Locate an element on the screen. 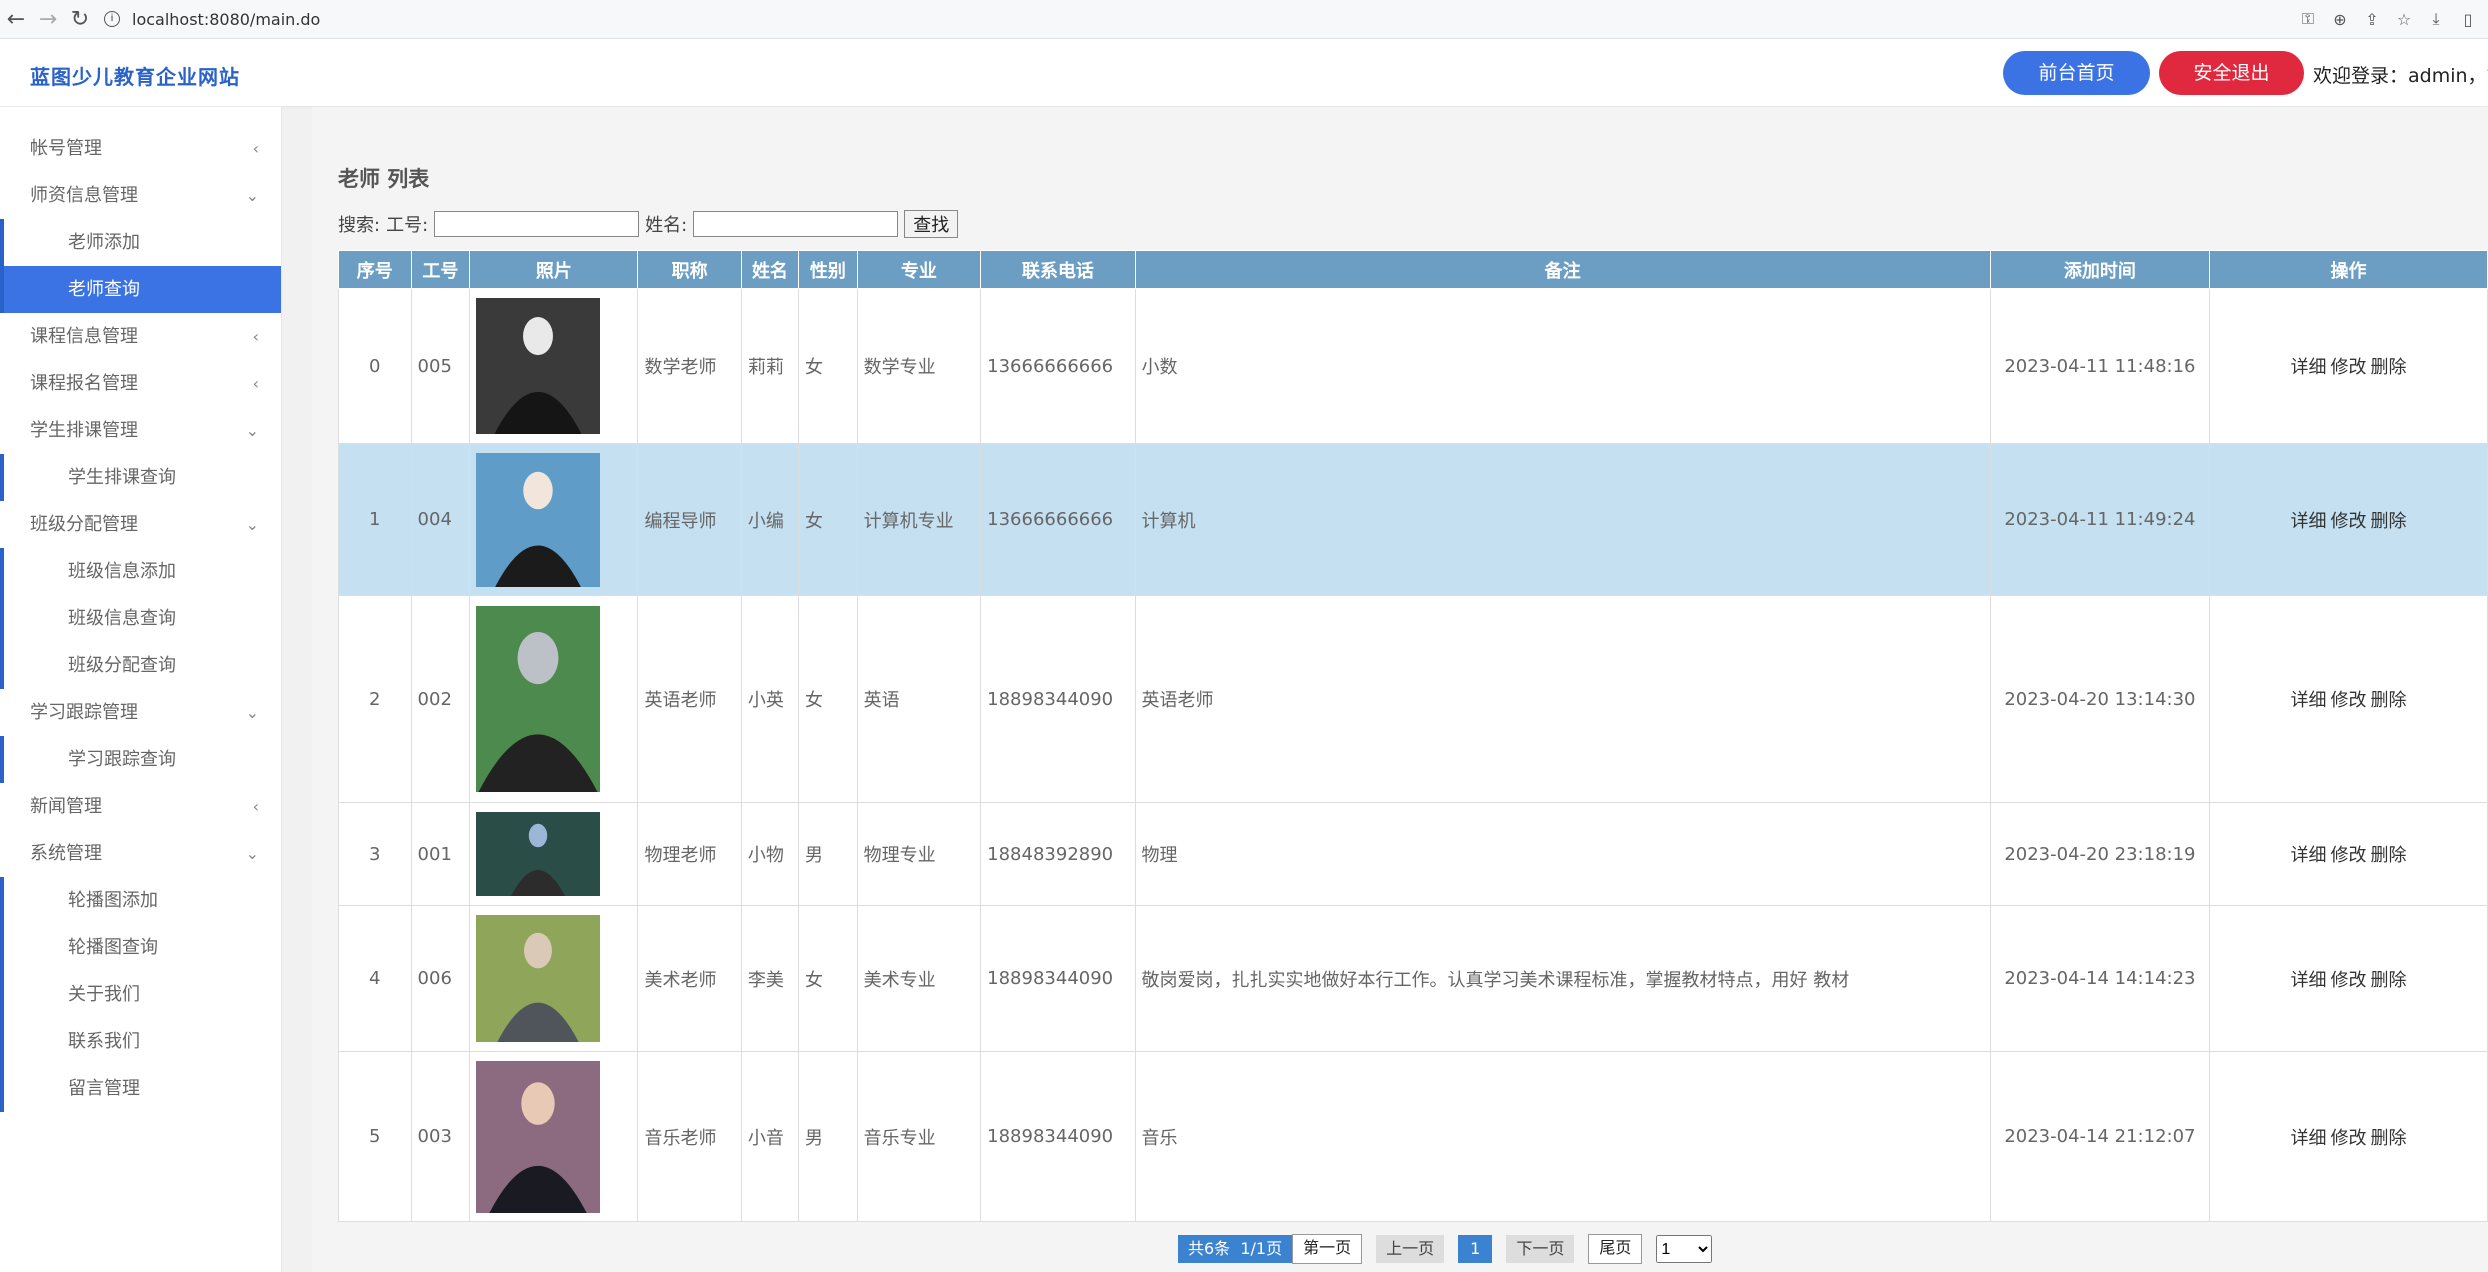 The image size is (2488, 1272). share-icon: ⇪ is located at coordinates (2372, 19).